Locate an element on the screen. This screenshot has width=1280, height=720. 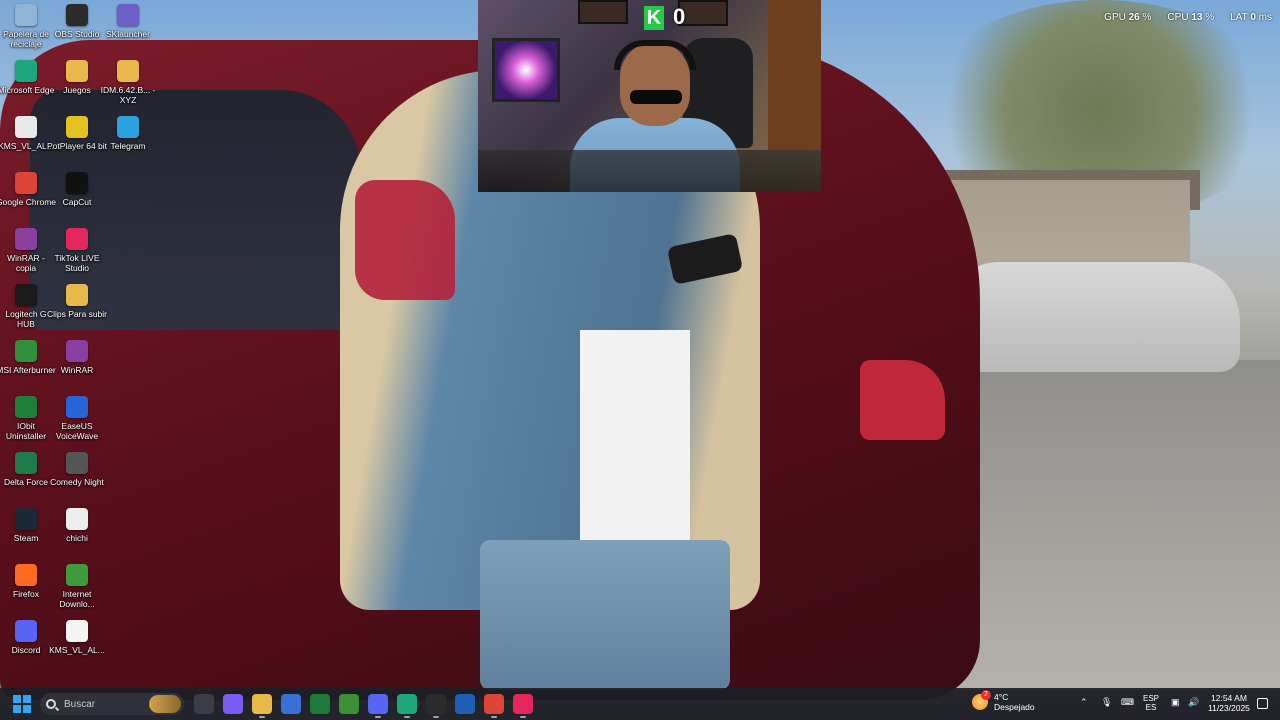
chevron-up-icon: ⌃ is located at coordinates (1084, 702).